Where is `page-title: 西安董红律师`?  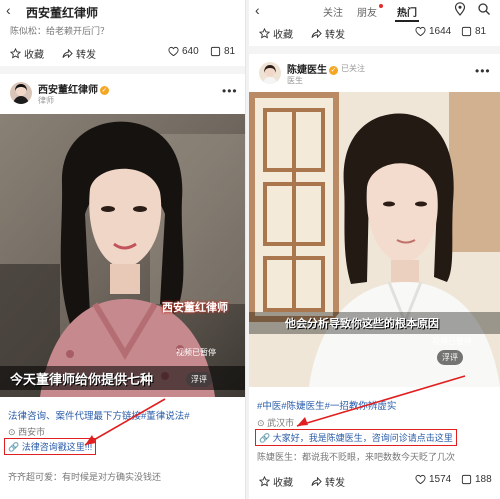 page-title: 西安董红律师 is located at coordinates (62, 13).